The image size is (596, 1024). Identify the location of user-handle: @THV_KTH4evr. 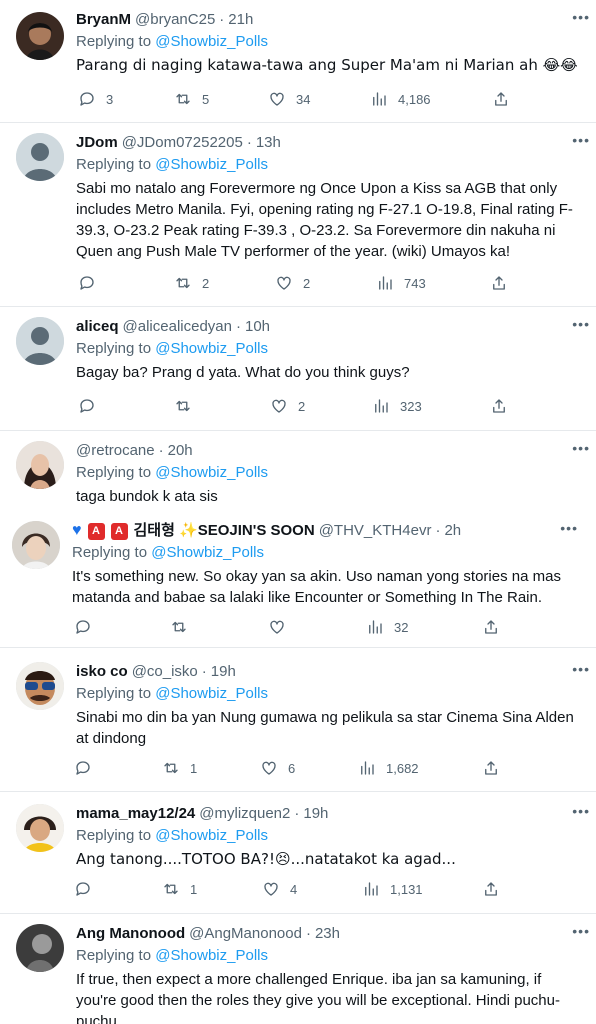
(375, 531).